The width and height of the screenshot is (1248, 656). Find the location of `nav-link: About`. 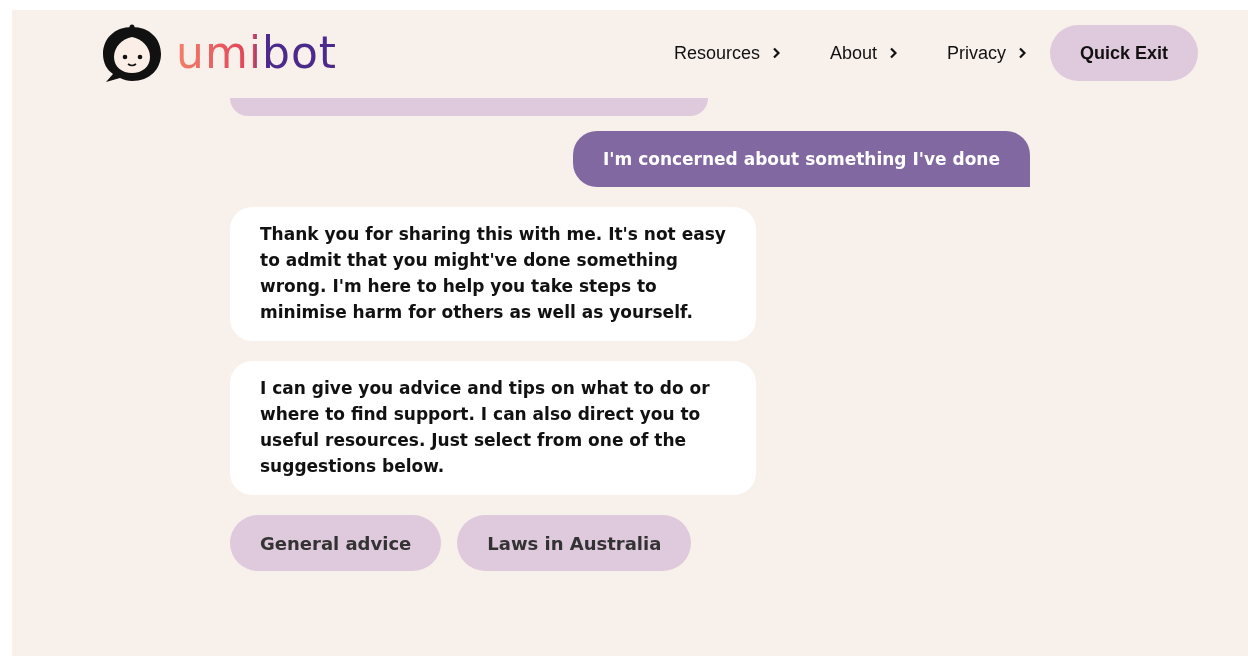

nav-link: About is located at coordinates (863, 53).